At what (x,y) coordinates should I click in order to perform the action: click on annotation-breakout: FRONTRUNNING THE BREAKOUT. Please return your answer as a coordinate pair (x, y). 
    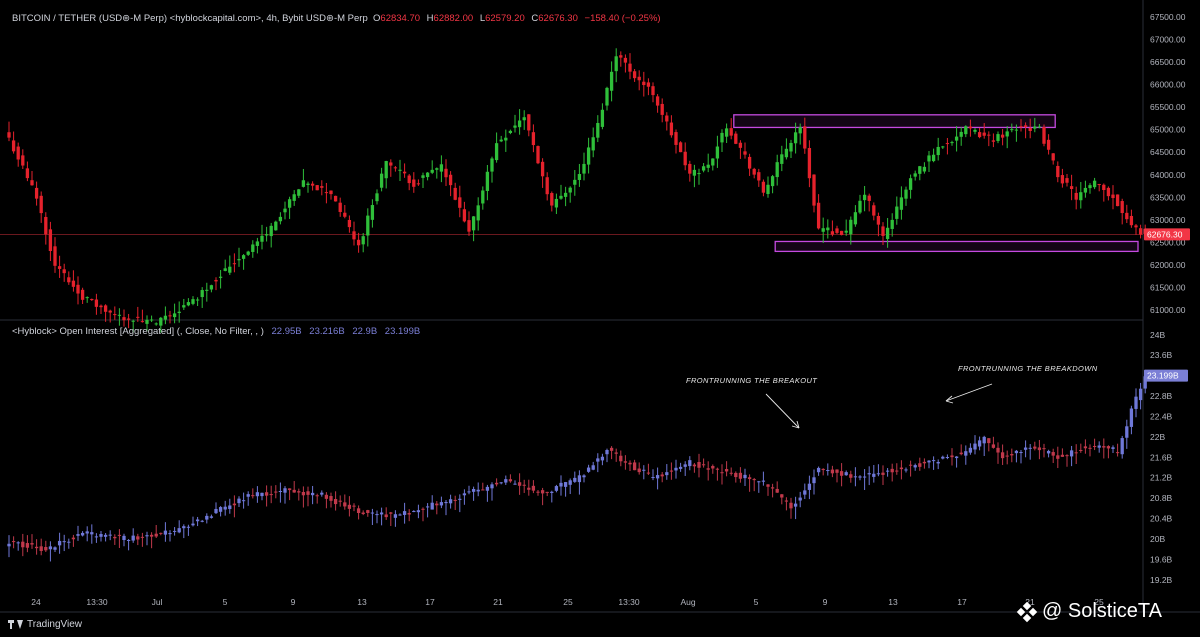
    Looking at the image, I should click on (752, 380).